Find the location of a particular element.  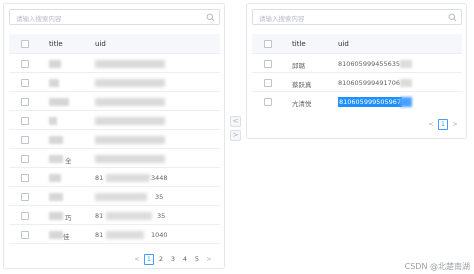

right-select-all-checkbox is located at coordinates (268, 44).